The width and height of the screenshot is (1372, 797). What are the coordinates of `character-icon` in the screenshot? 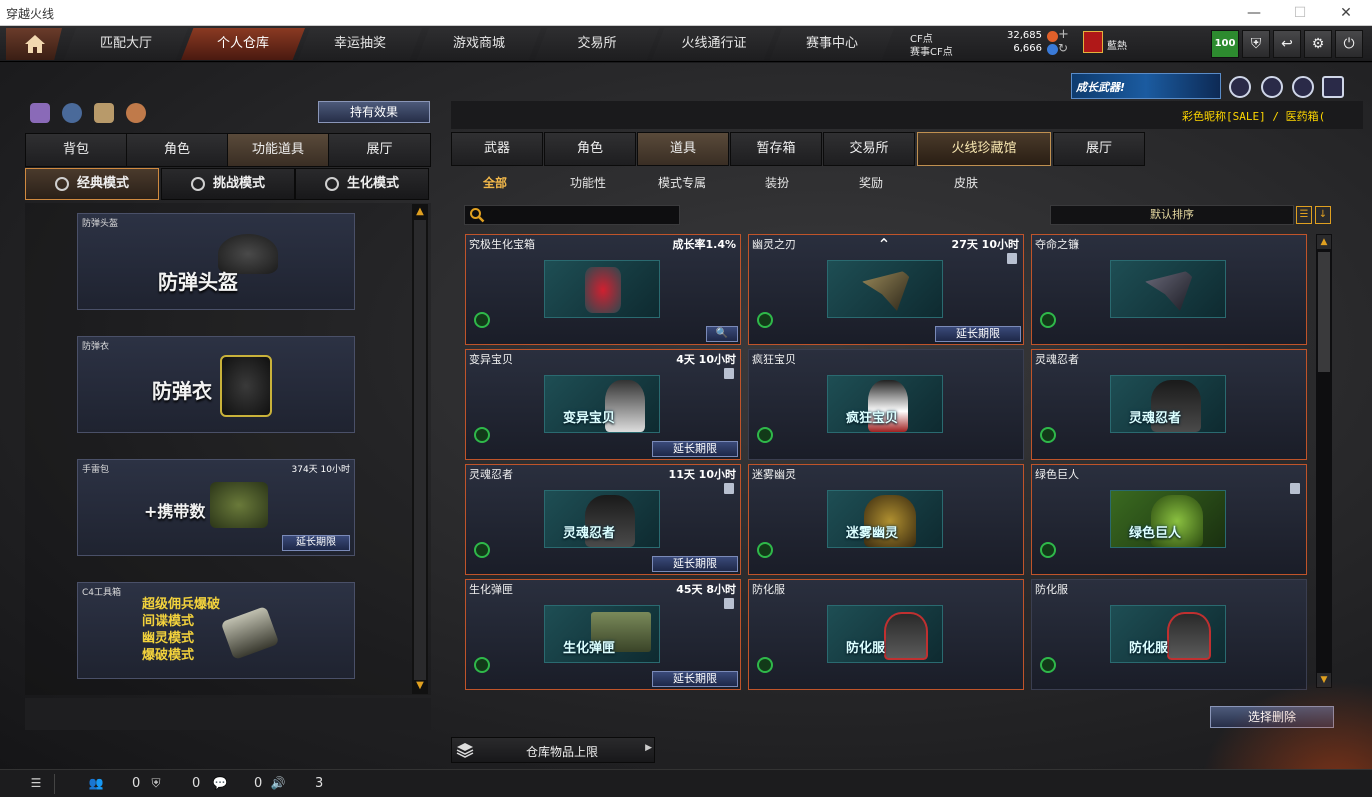 It's located at (104, 113).